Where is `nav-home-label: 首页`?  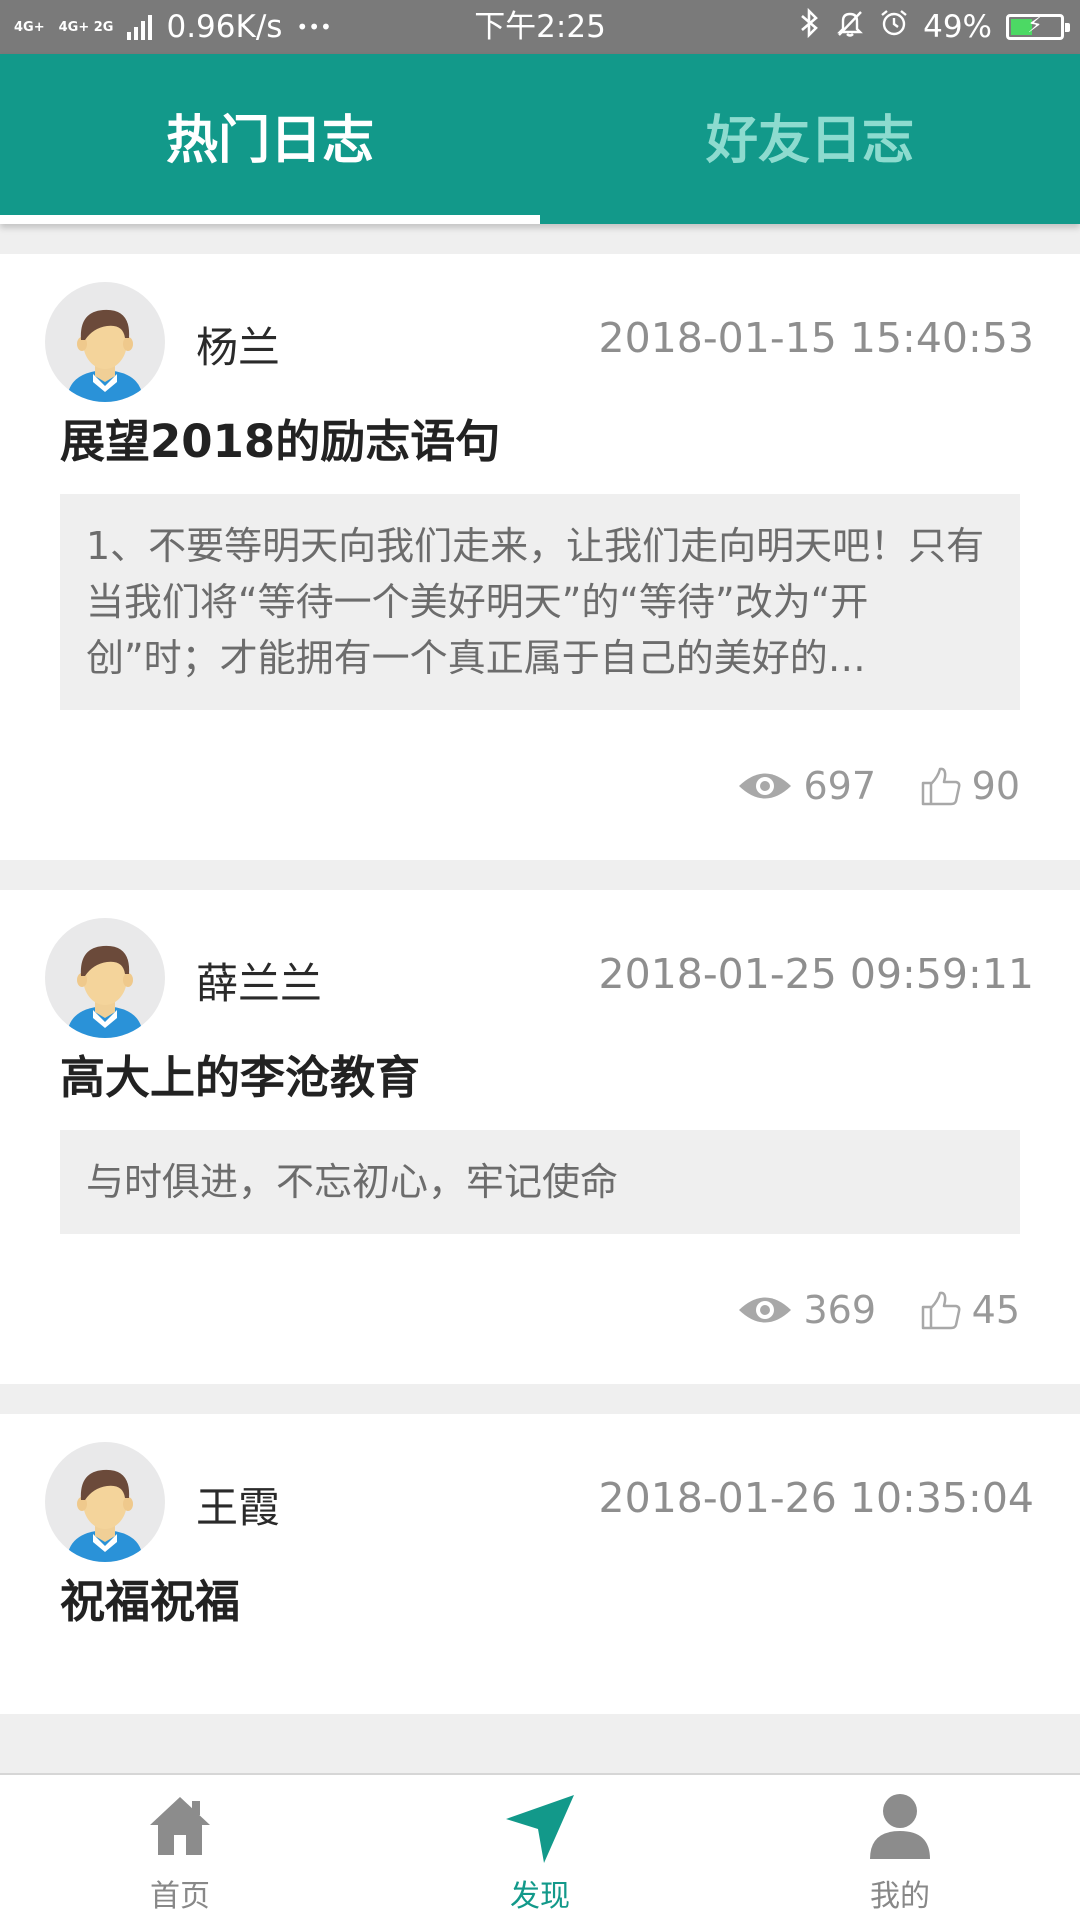 nav-home-label: 首页 is located at coordinates (180, 1896).